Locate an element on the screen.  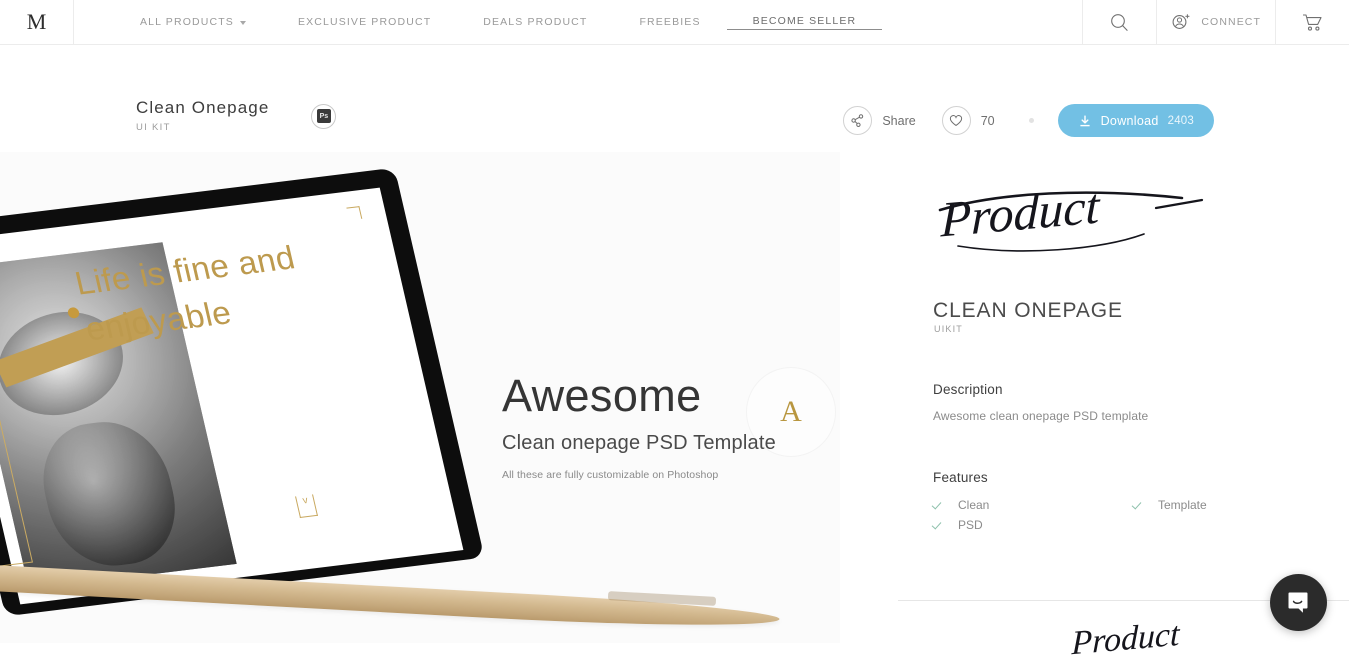
download-icon is located at coordinates (1085, 121).